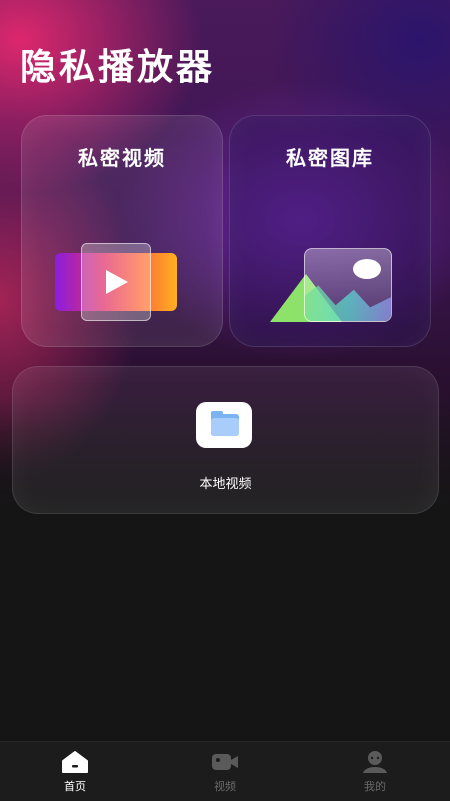 This screenshot has width=450, height=801. Describe the element at coordinates (375, 786) in the screenshot. I see `tab-mine-label: 我的` at that location.